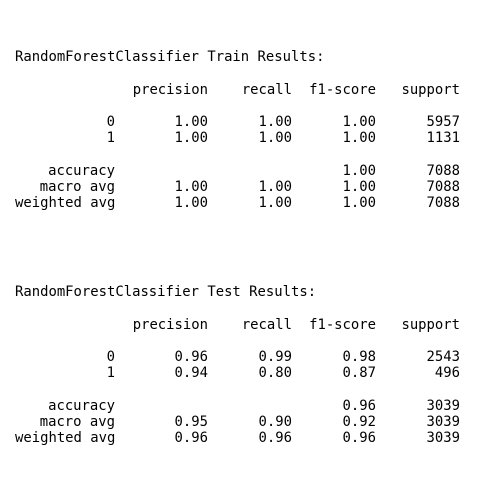 The width and height of the screenshot is (500, 500). What do you see at coordinates (443, 357) in the screenshot?
I see `support-value: 2543` at bounding box center [443, 357].